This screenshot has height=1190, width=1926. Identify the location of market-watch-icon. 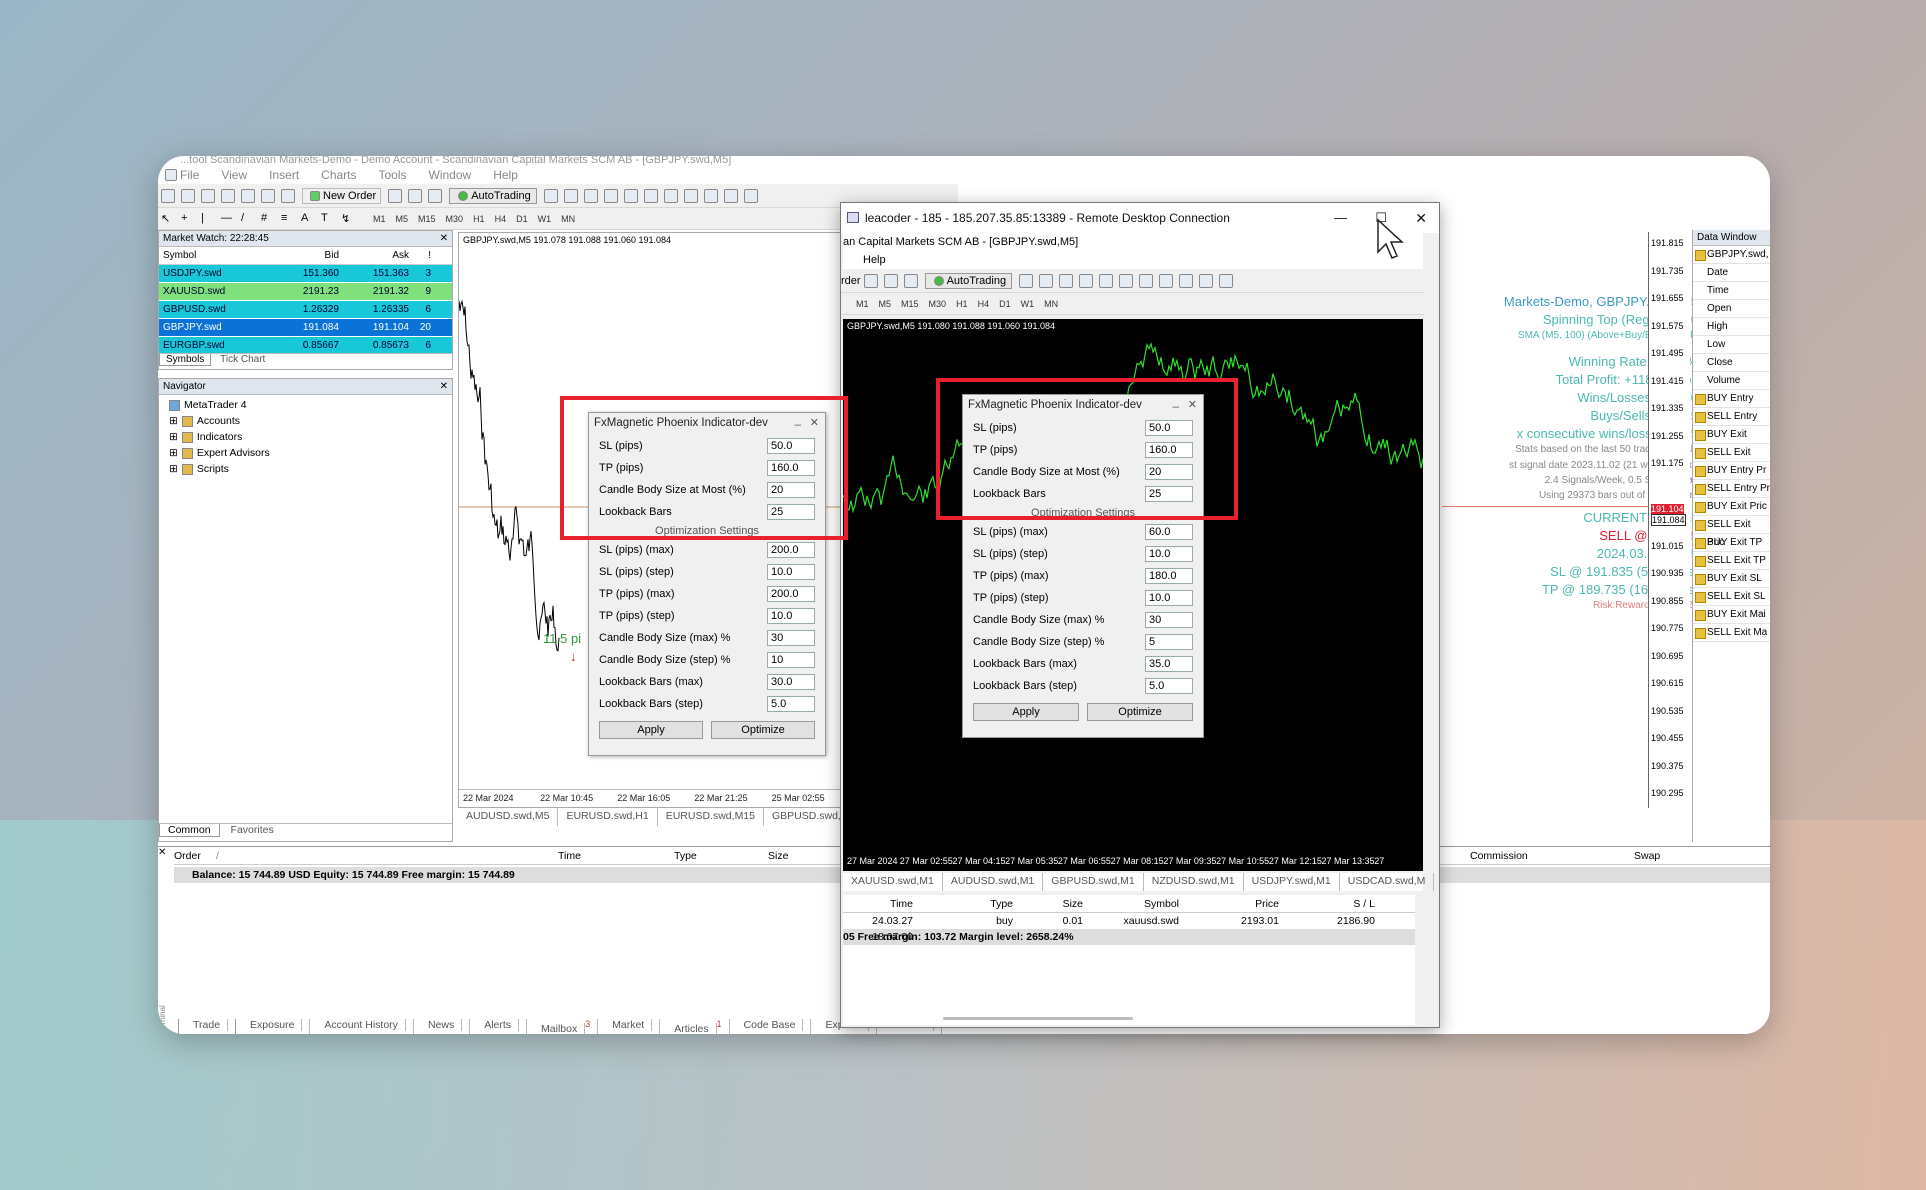
(208, 195).